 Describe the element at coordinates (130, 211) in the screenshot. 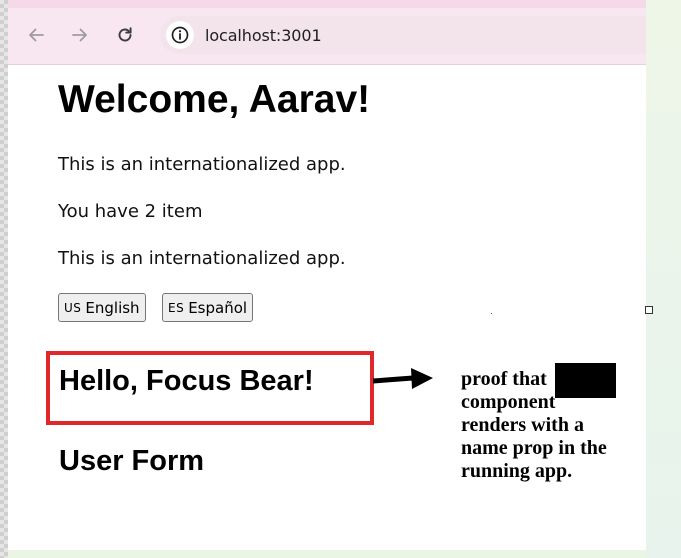

I see `item-count-text: You have 2 item` at that location.